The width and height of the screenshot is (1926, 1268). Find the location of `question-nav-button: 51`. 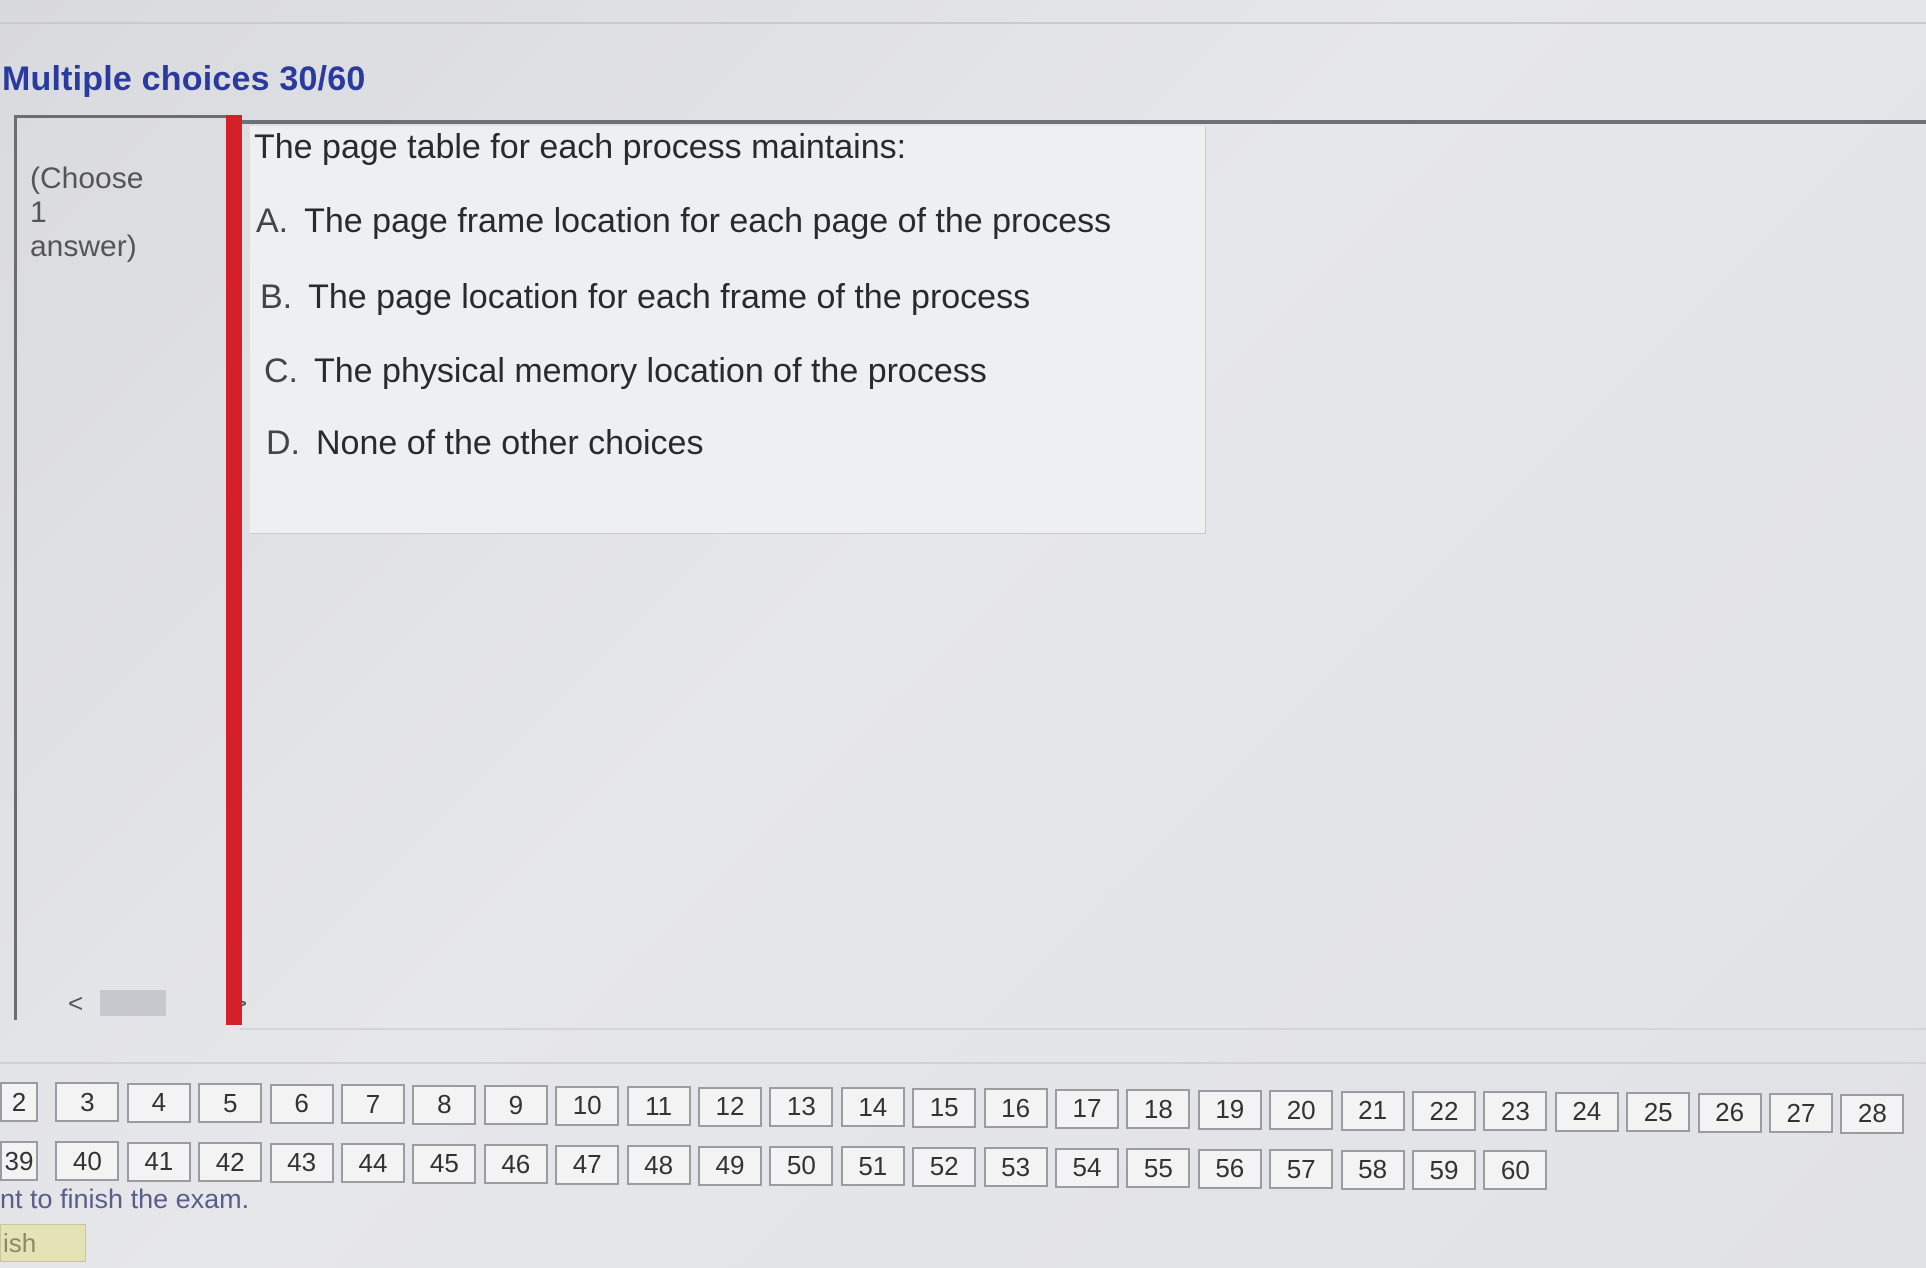

question-nav-button: 51 is located at coordinates (872, 1166).